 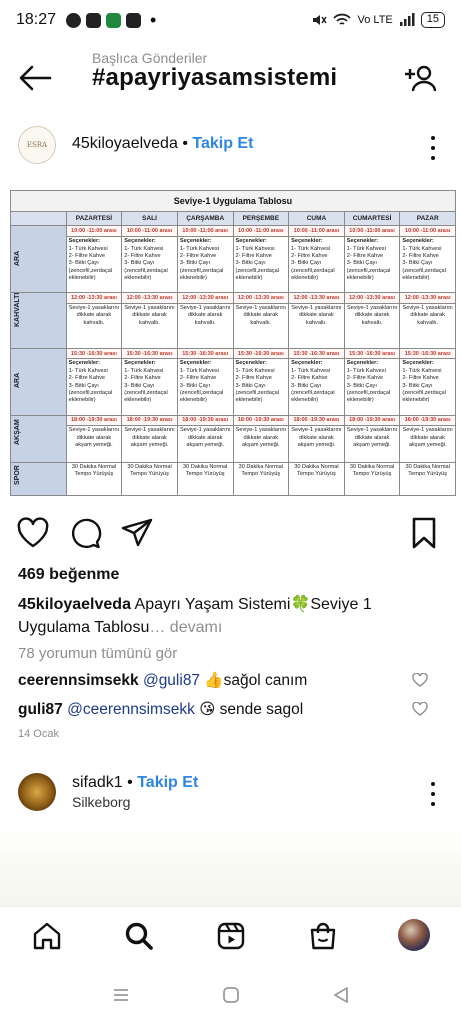 I want to click on comment-mention: @guli87, so click(x=171, y=680).